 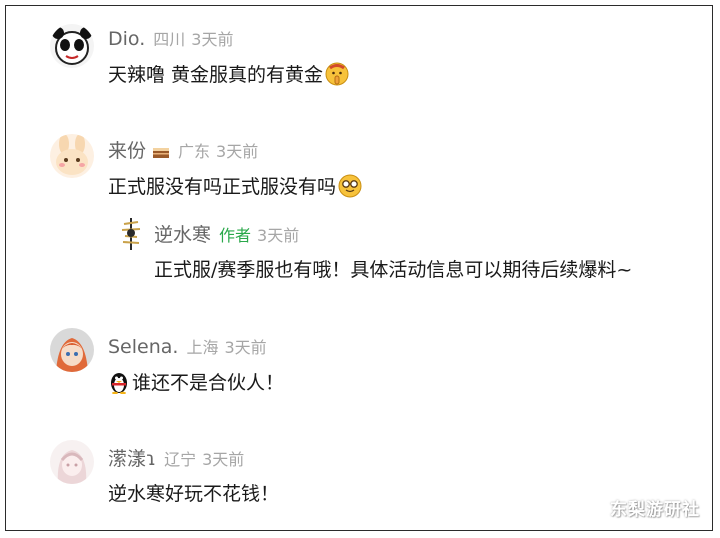 I want to click on comment-body: 正式服没有吗正式服没有吗, so click(x=222, y=187).